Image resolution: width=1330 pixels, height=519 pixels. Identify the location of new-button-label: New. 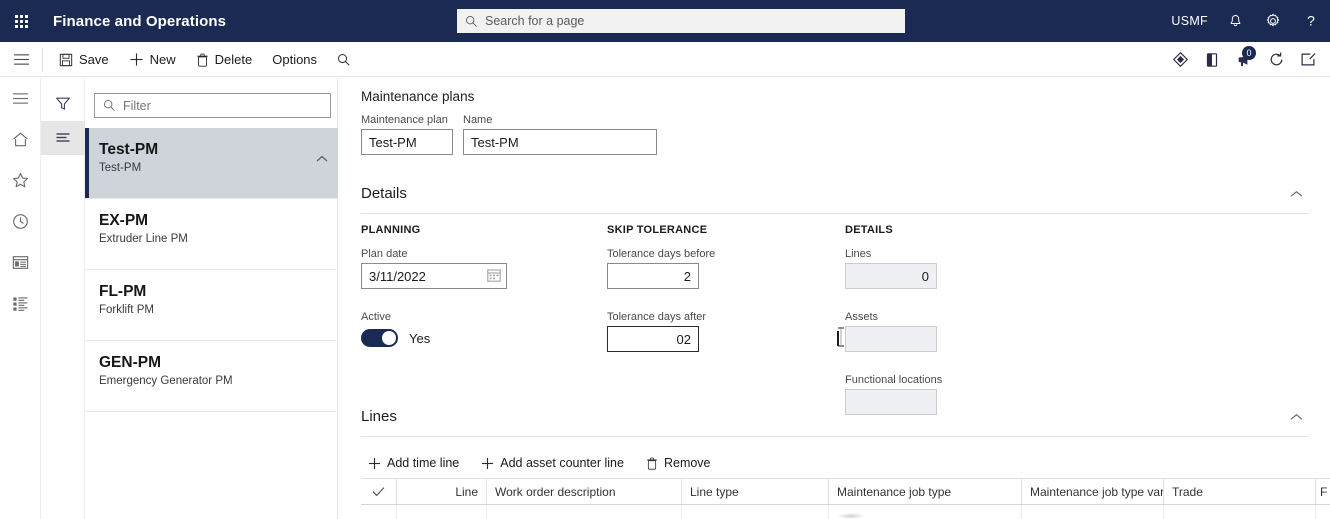
(162, 59).